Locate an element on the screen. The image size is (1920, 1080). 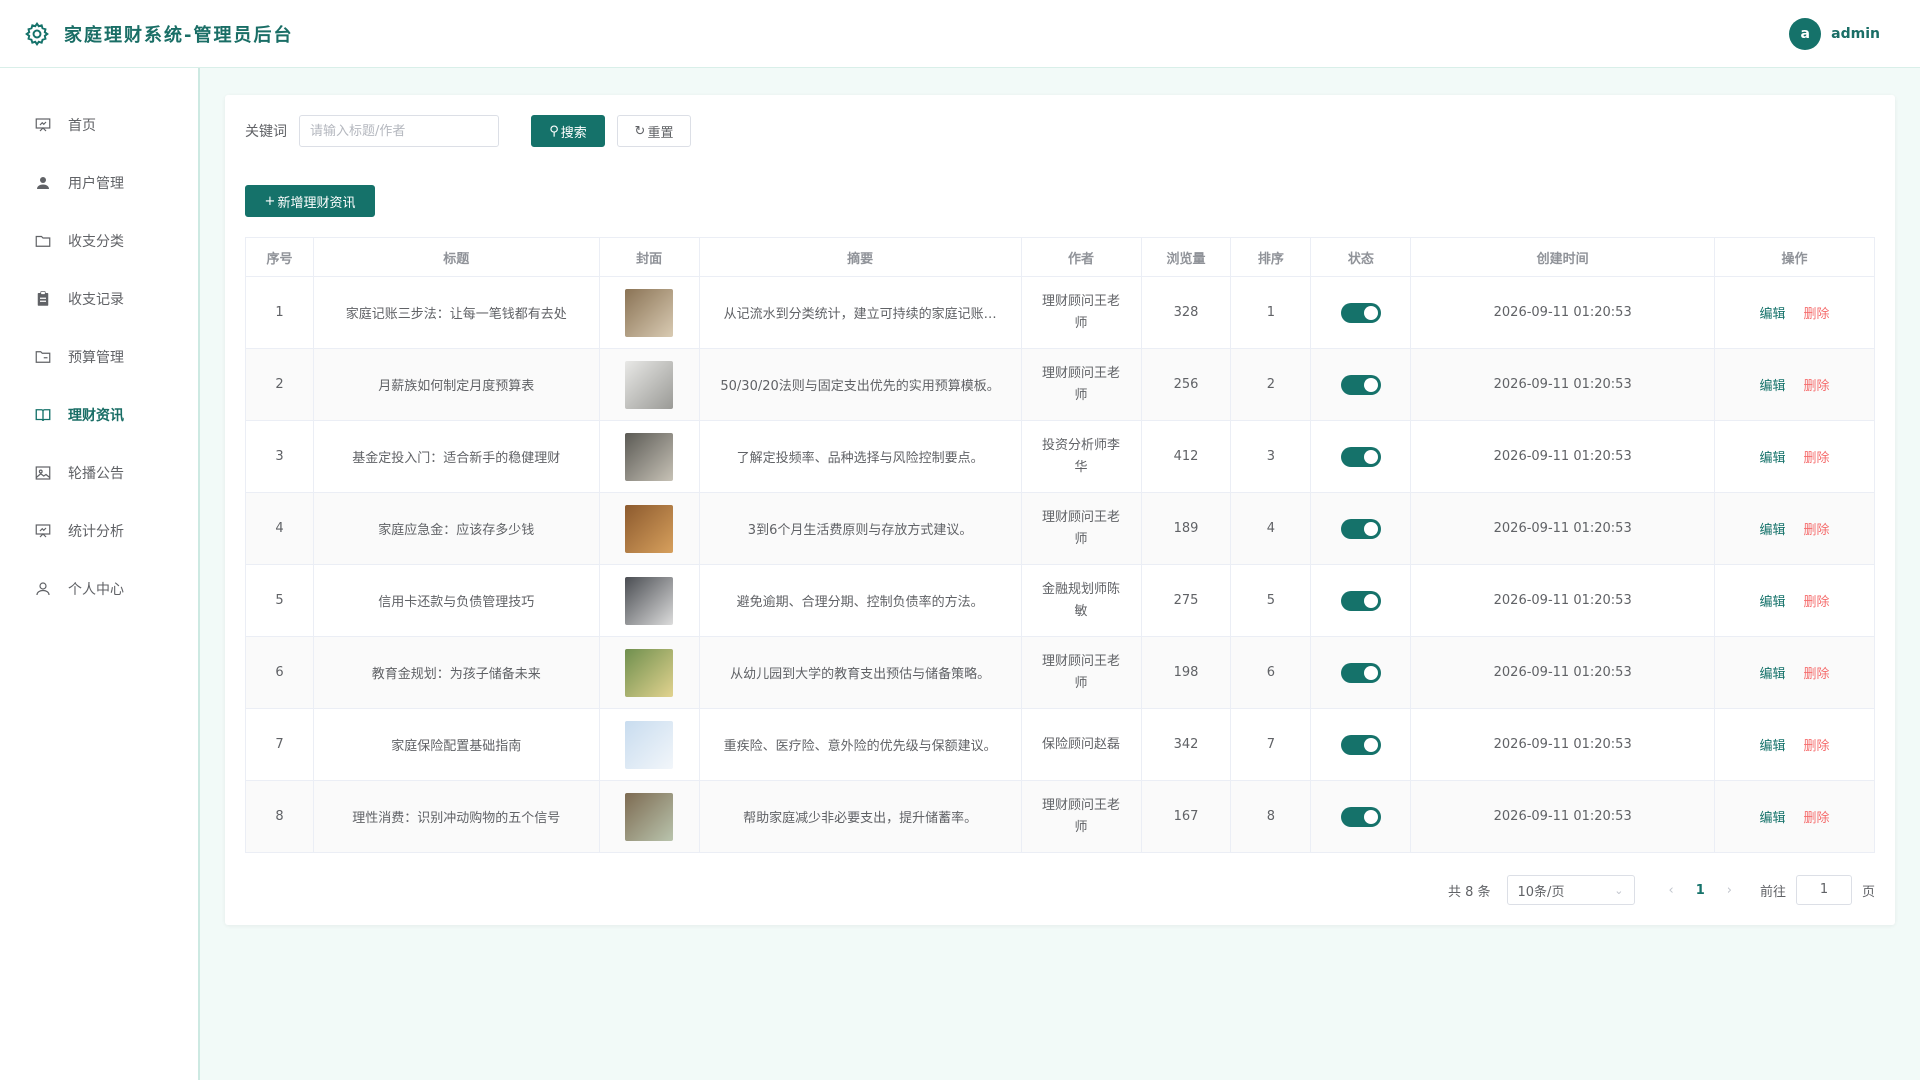
row-summary-cell: 从幼儿园到大学的教育支出预估与储备策略。 is located at coordinates (860, 672).